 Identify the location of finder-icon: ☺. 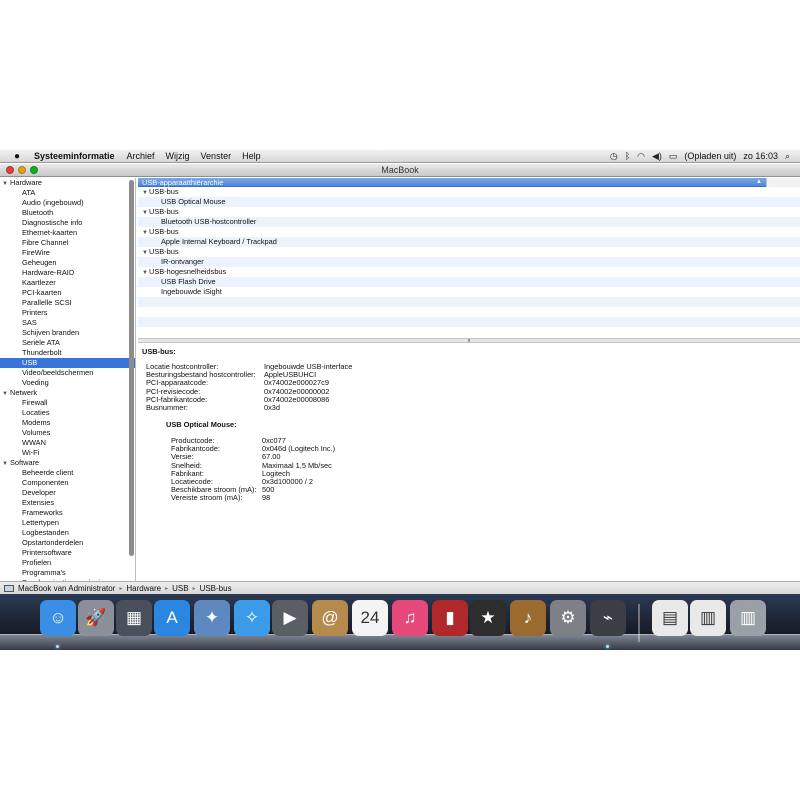
(58, 618).